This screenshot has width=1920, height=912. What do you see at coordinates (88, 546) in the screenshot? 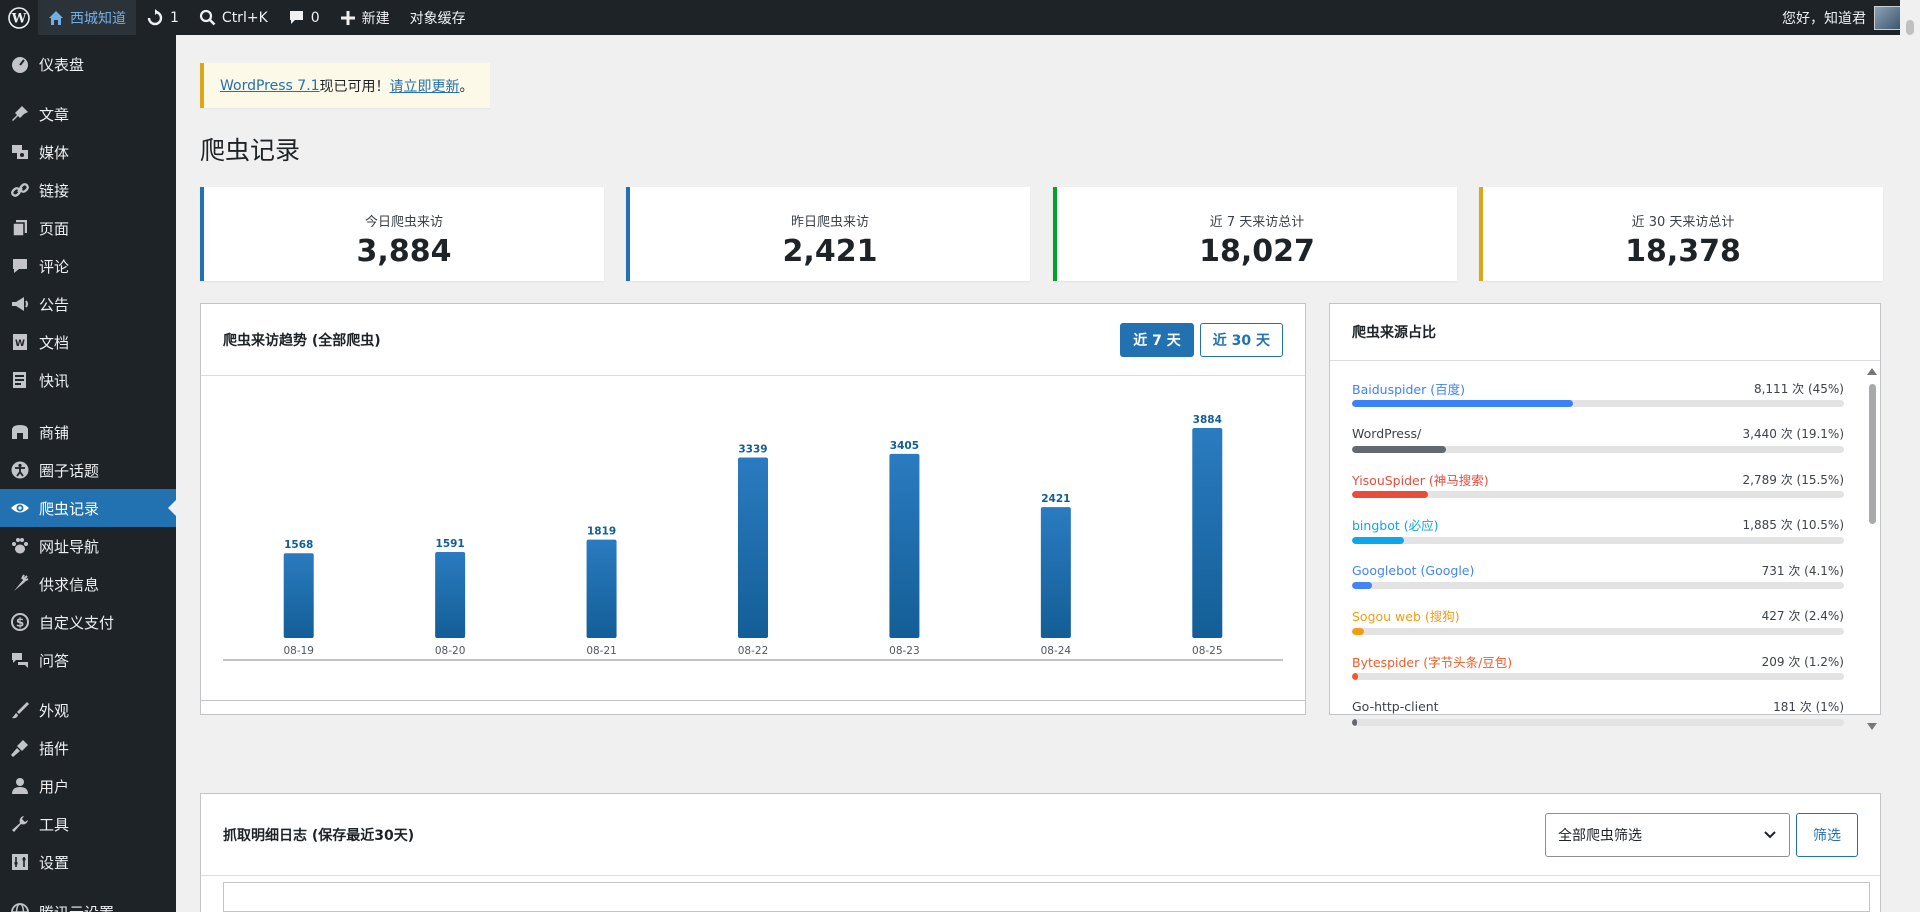
I see `sidebar-item: 网址导航` at bounding box center [88, 546].